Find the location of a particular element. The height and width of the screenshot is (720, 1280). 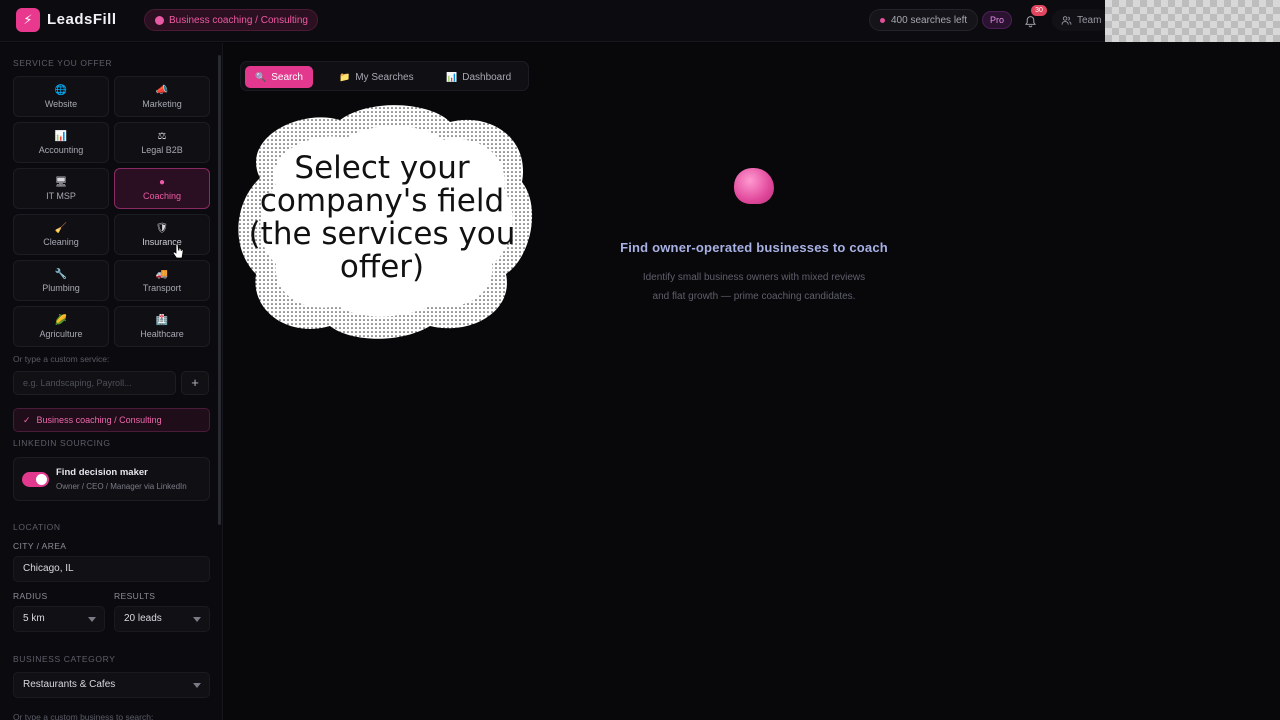

selected-service-chip: Business coaching / Consulting is located at coordinates (231, 20).